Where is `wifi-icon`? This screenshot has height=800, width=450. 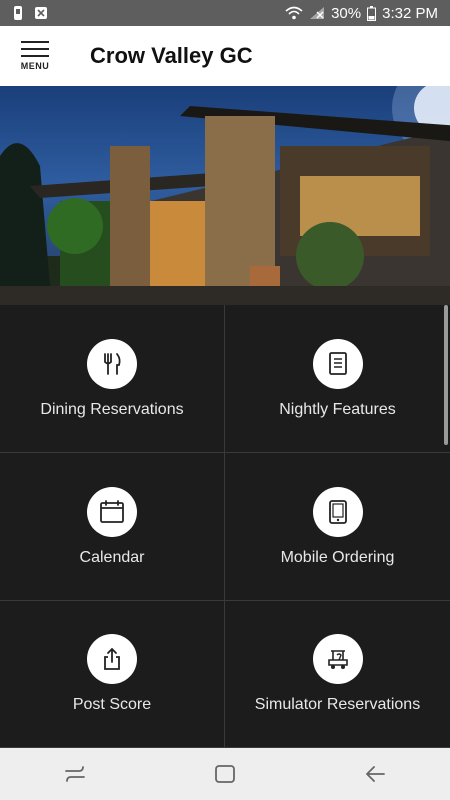
wifi-icon is located at coordinates (294, 13).